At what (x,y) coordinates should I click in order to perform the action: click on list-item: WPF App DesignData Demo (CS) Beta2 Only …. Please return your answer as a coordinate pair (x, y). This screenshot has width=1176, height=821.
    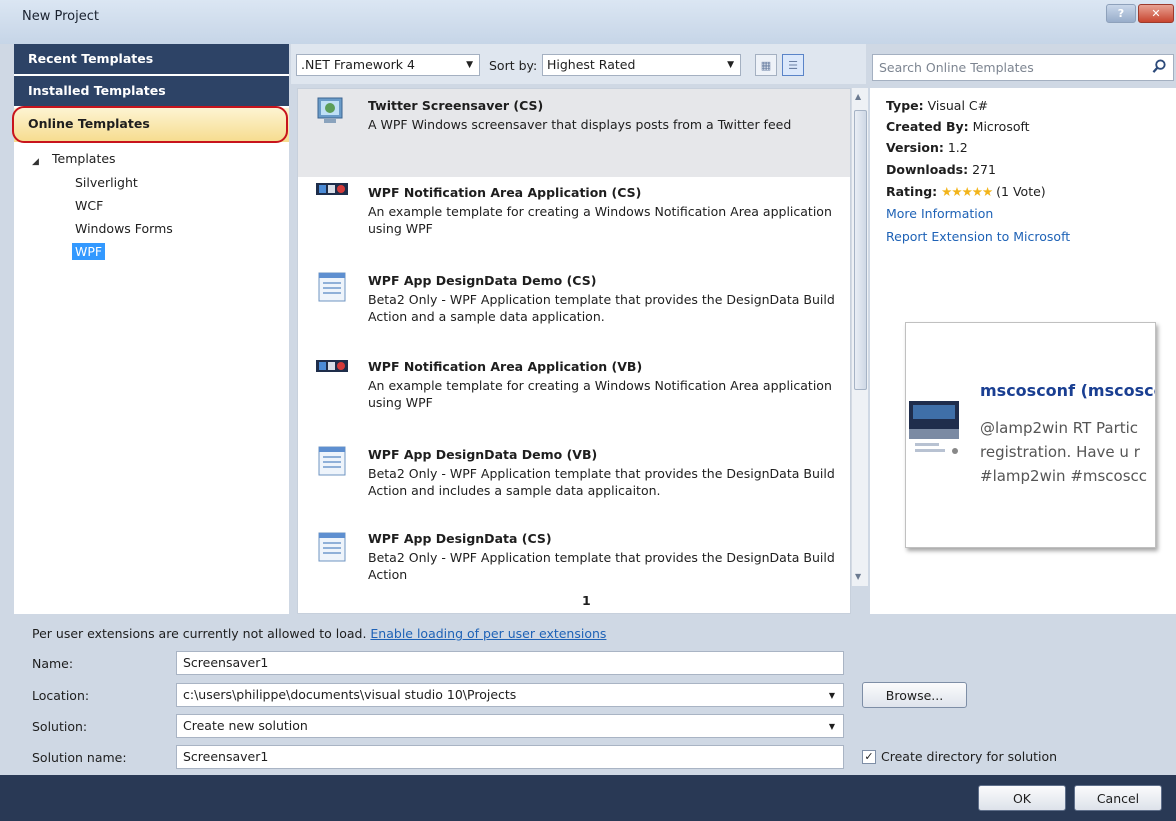
    Looking at the image, I should click on (574, 306).